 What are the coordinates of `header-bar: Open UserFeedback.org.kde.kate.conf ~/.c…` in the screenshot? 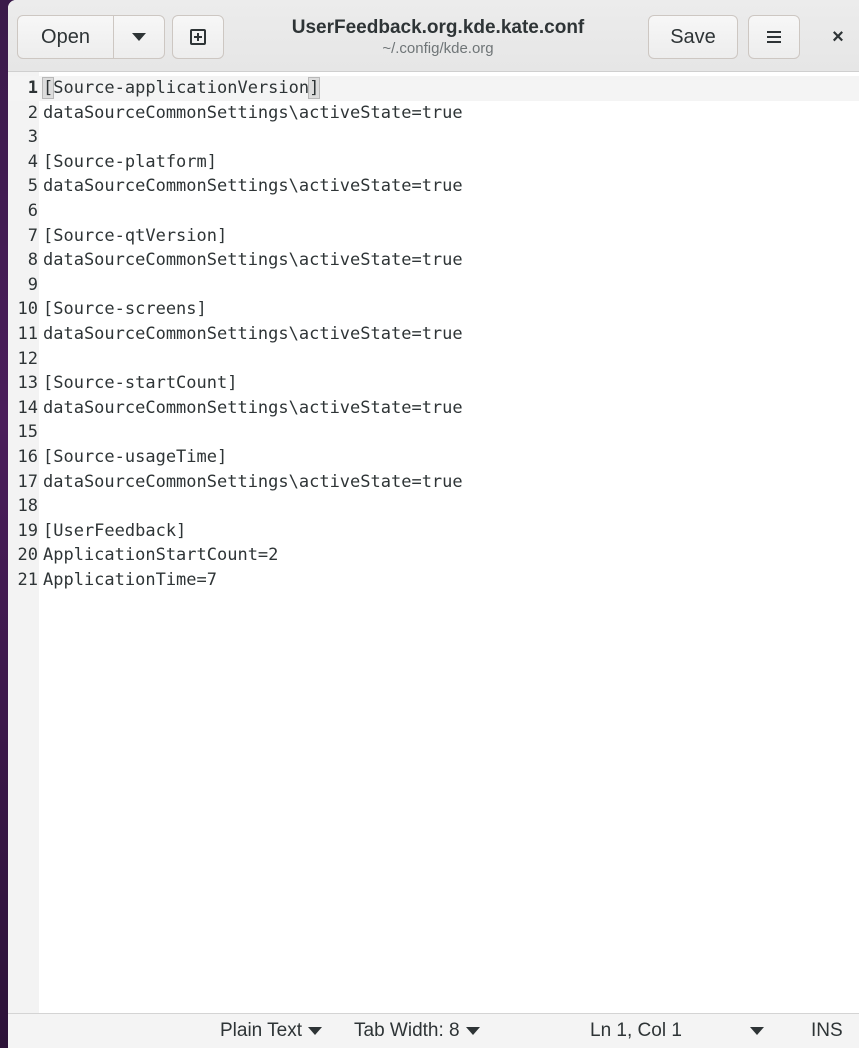 It's located at (433, 36).